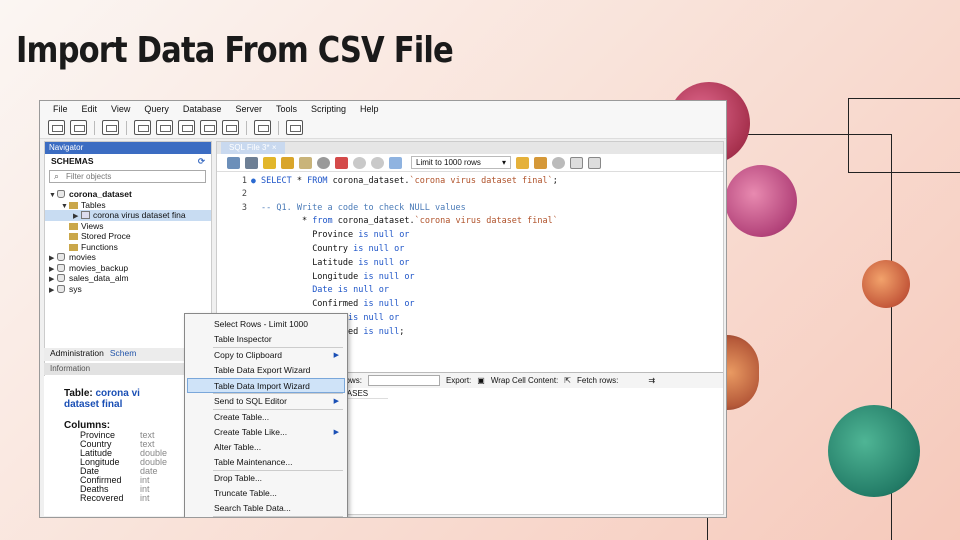  What do you see at coordinates (127, 176) in the screenshot?
I see `filter-objects-input: Filter objects` at bounding box center [127, 176].